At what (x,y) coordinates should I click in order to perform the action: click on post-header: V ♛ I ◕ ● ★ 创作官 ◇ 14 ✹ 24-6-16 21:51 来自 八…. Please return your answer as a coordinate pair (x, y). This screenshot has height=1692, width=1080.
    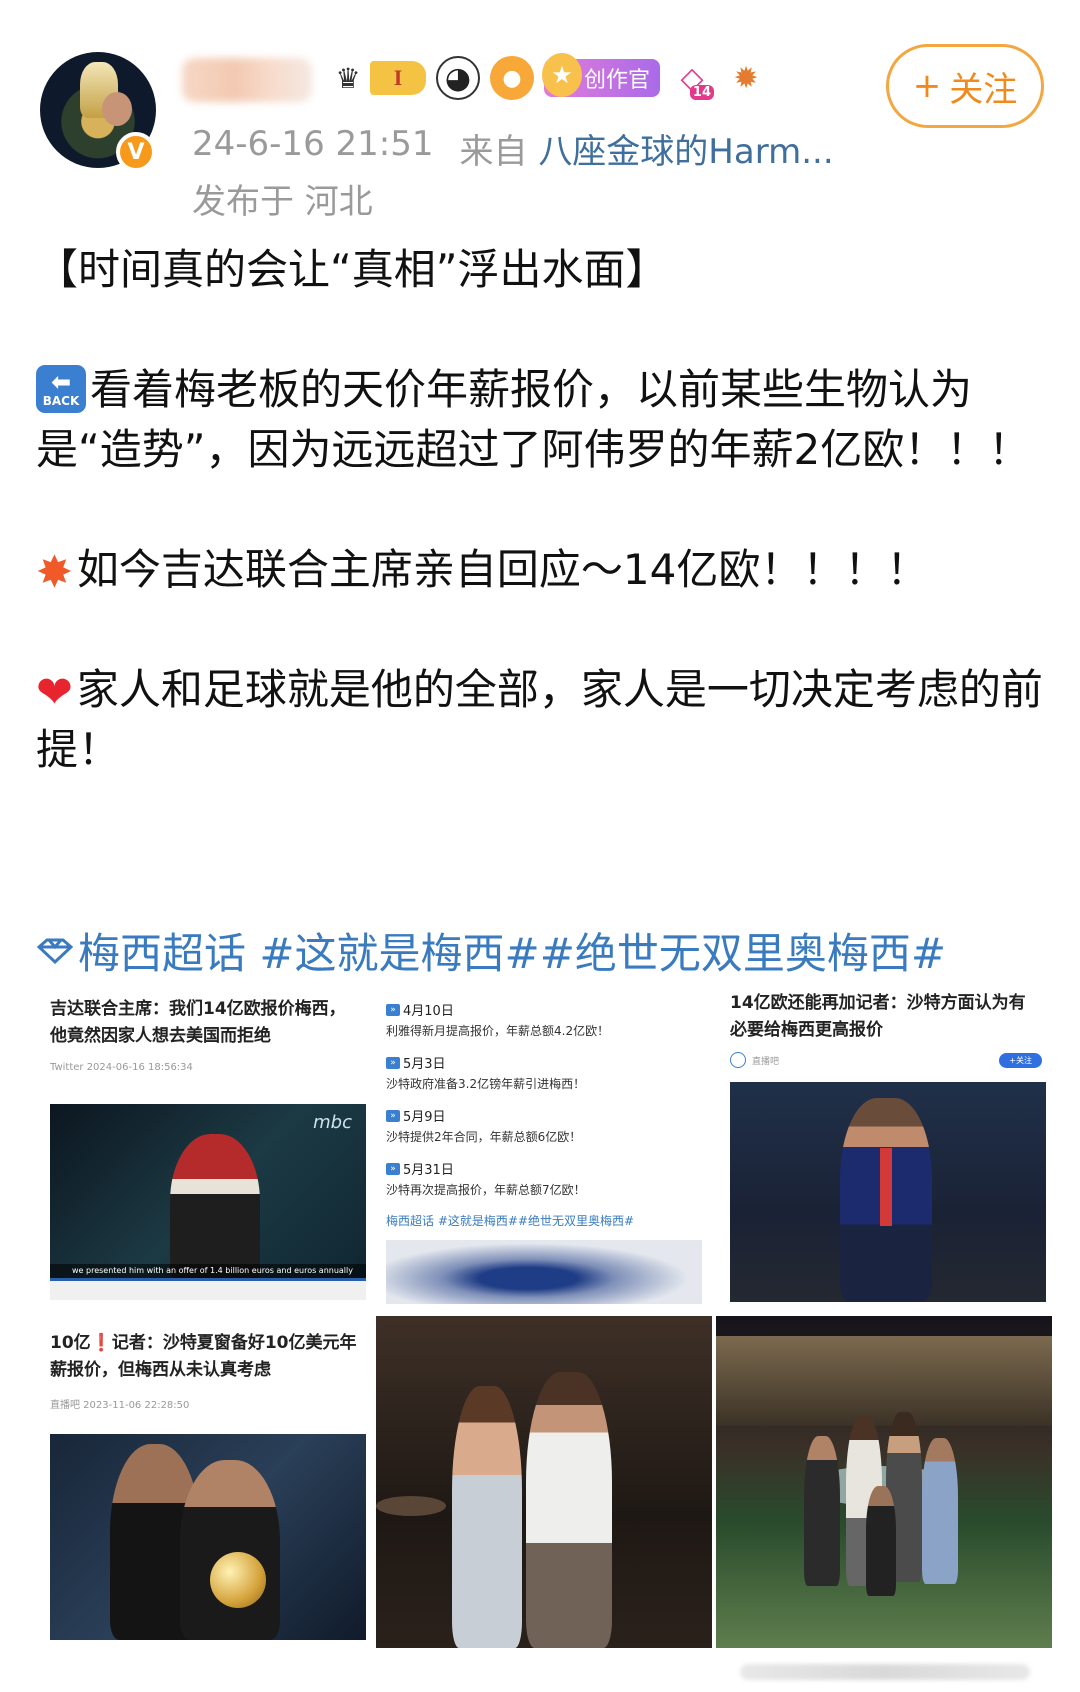
    Looking at the image, I should click on (540, 111).